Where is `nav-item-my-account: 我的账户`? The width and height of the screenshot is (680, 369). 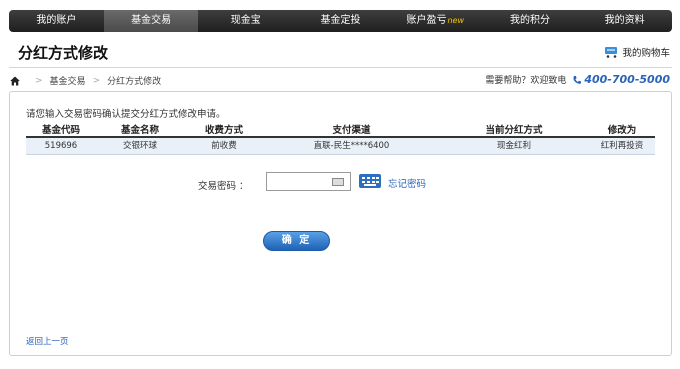 nav-item-my-account: 我的账户 is located at coordinates (56, 21).